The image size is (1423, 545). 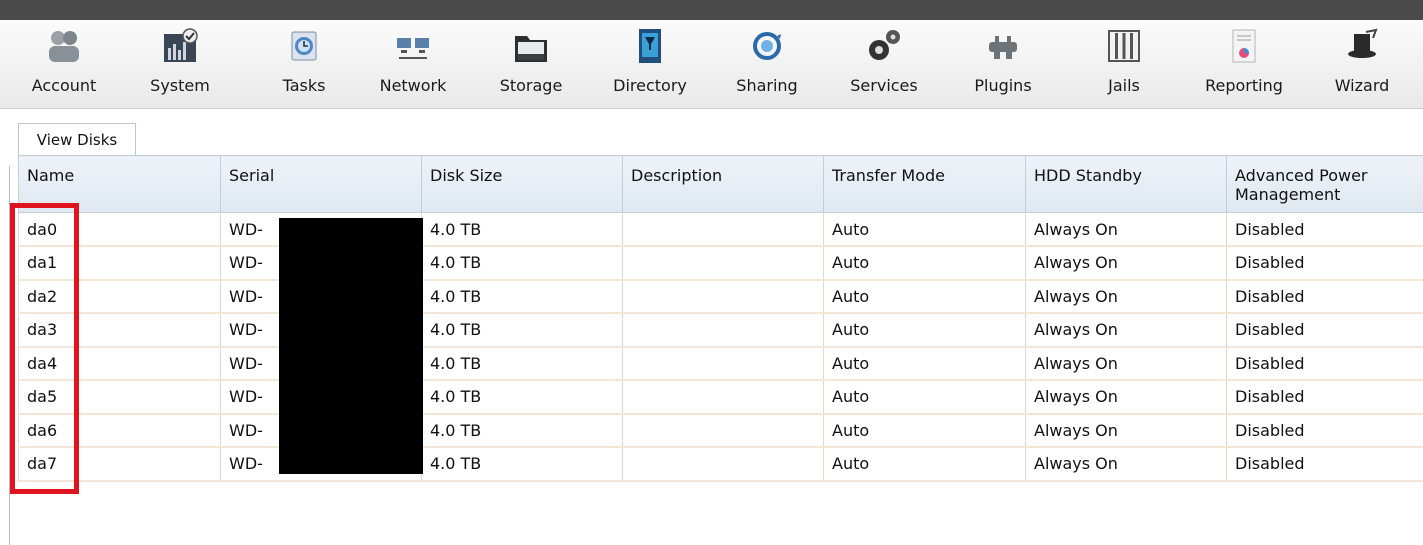 I want to click on sharing-icon, so click(x=767, y=46).